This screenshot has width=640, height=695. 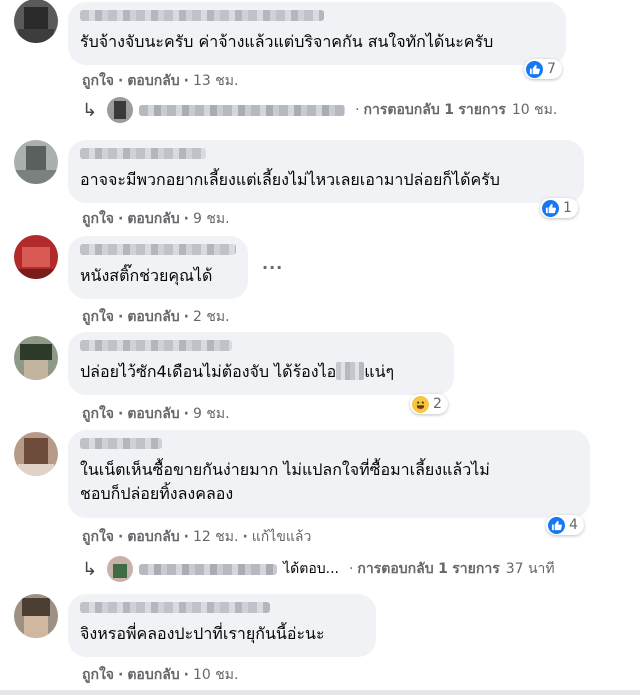 What do you see at coordinates (272, 267) in the screenshot?
I see `more-options-icon: ···` at bounding box center [272, 267].